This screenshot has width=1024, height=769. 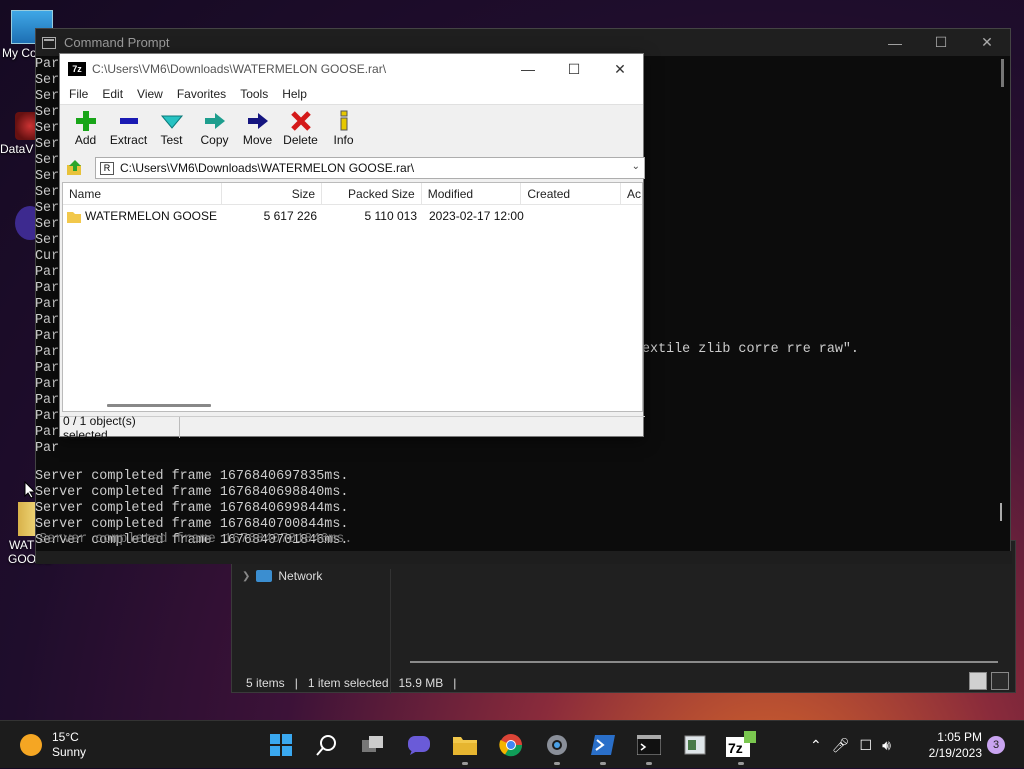 I want to click on 7zip-taskbar-button: 7z, so click(x=741, y=745).